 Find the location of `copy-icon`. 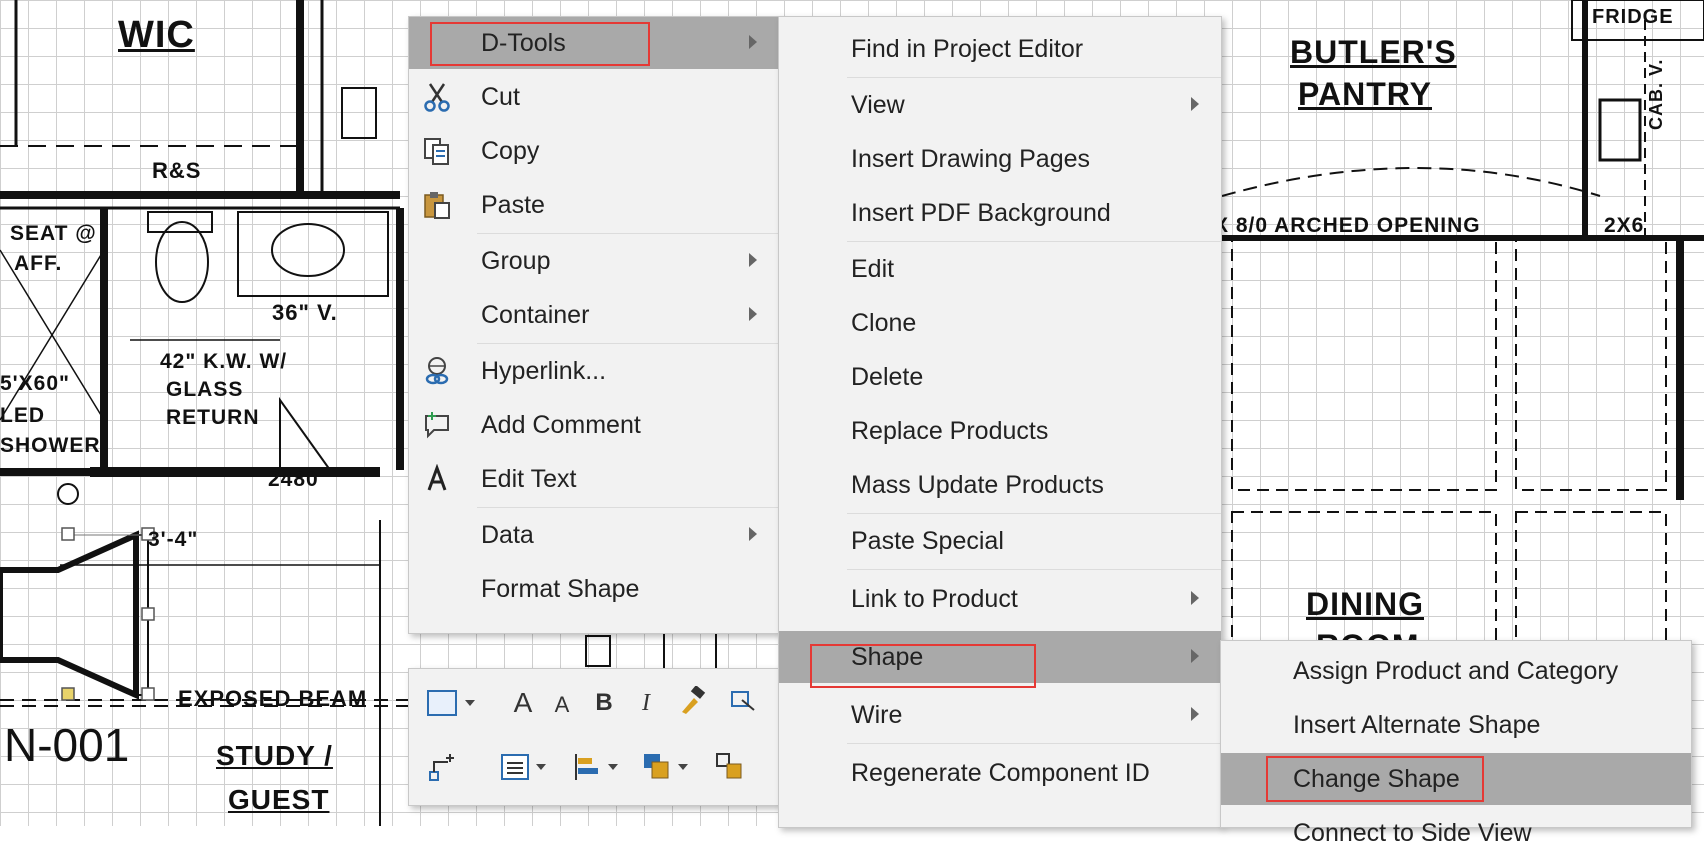

copy-icon is located at coordinates (437, 151).